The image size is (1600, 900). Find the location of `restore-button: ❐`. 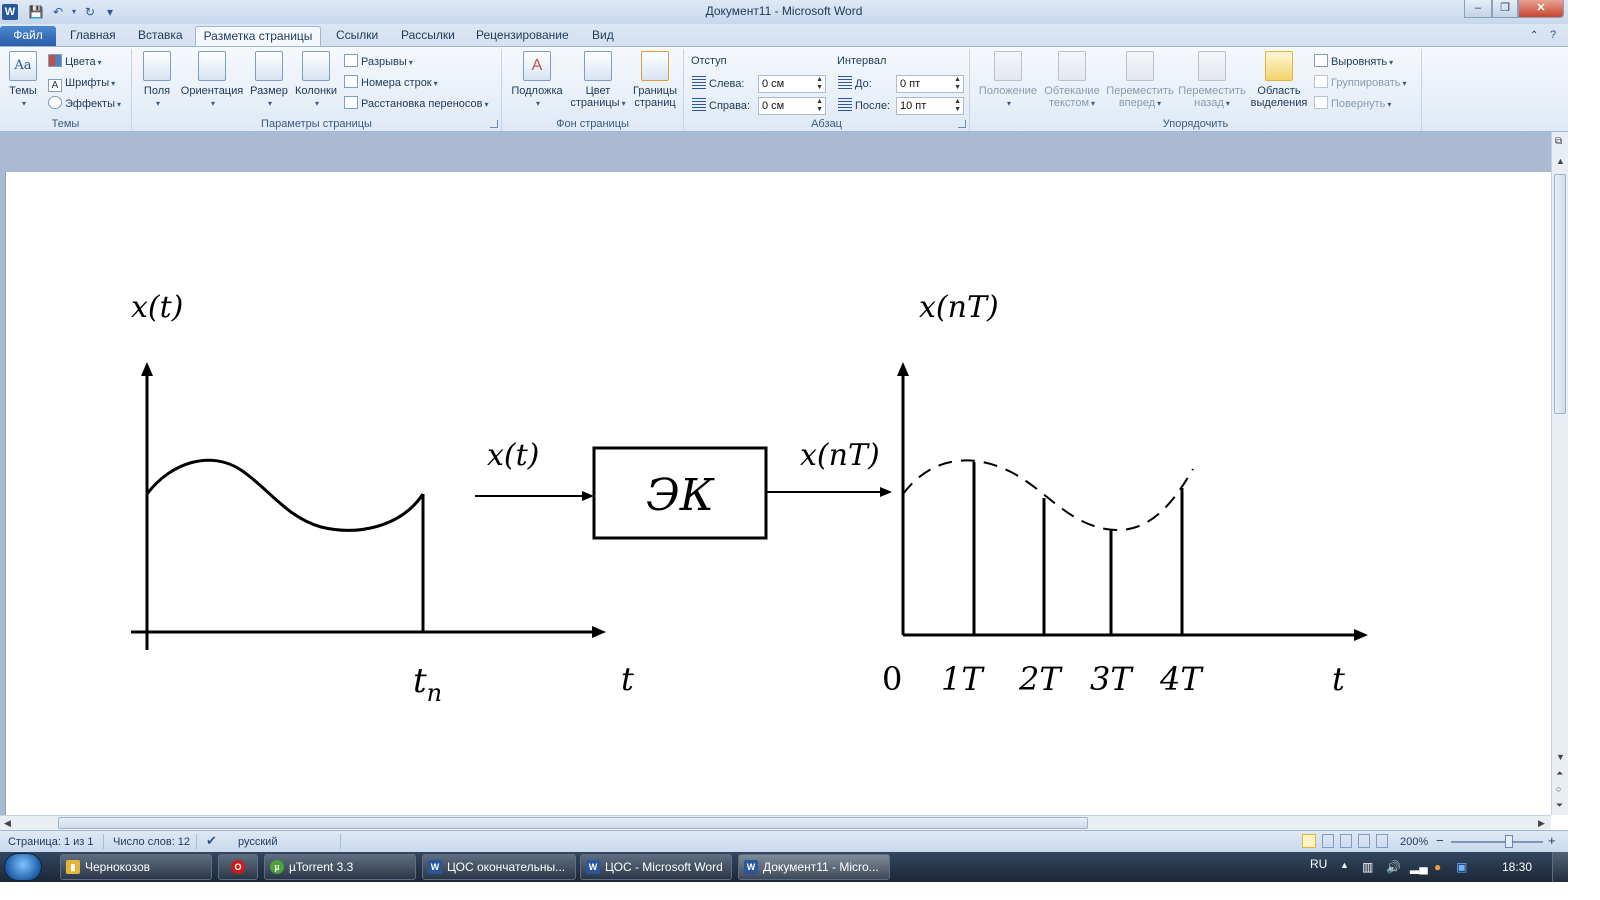

restore-button: ❐ is located at coordinates (1505, 9).